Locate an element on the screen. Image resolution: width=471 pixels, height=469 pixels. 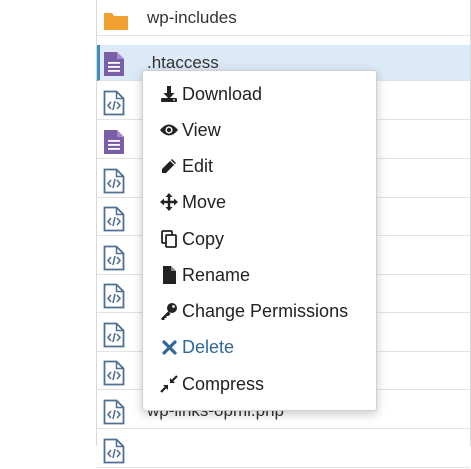
menu-item-change-permissions: Change Permissions is located at coordinates (259, 311).